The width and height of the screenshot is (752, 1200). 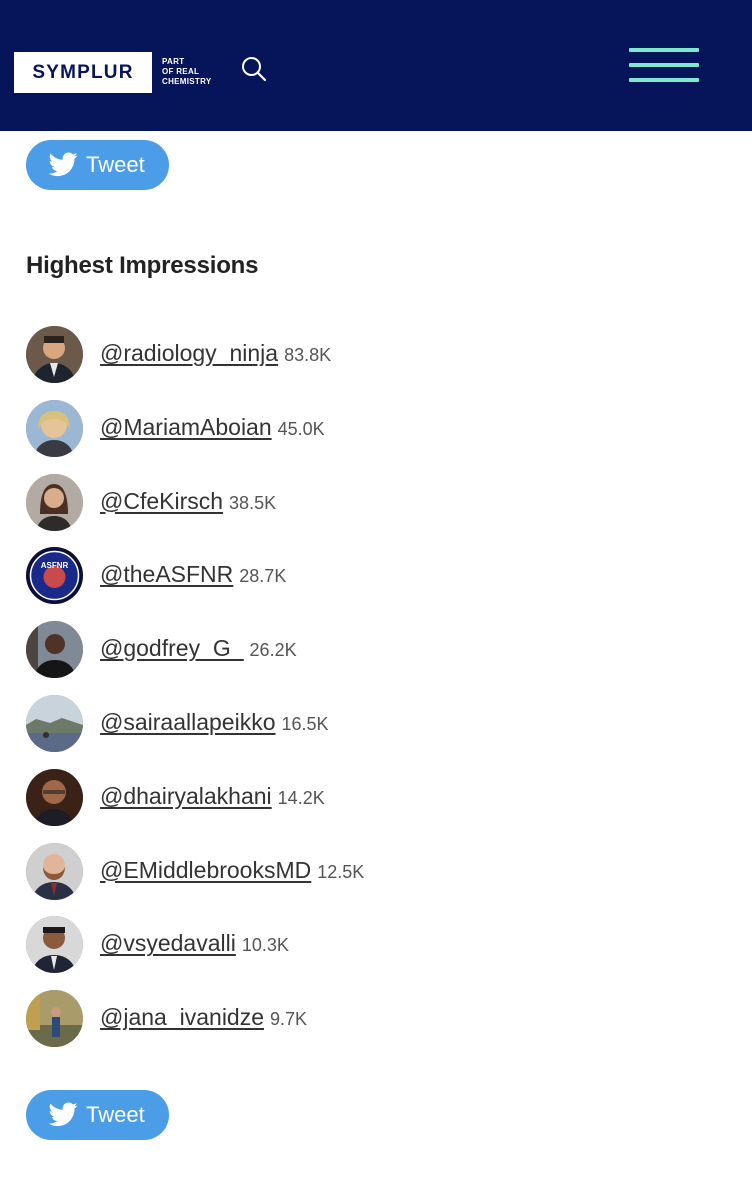 I want to click on avatar: ASFNR, so click(x=54, y=576).